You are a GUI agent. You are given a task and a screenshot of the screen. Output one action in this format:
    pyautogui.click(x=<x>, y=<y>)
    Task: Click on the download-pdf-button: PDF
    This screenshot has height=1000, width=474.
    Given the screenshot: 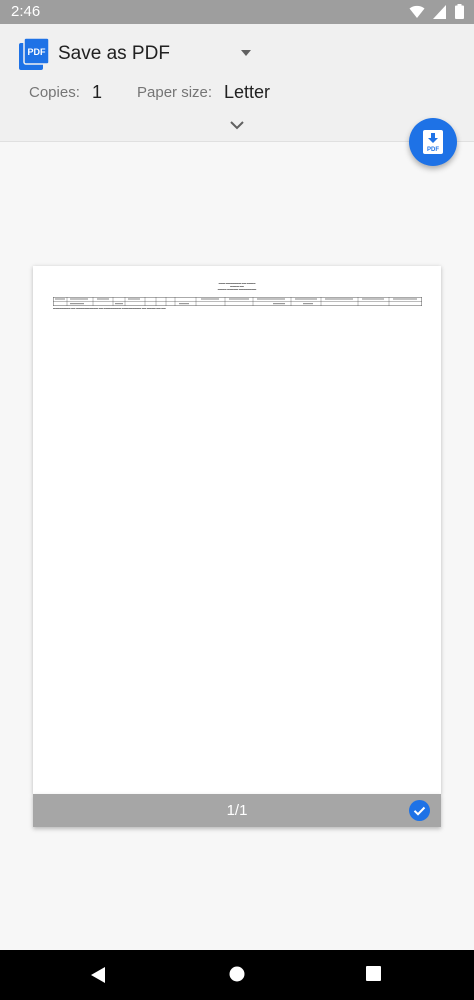 What is the action you would take?
    pyautogui.click(x=433, y=142)
    